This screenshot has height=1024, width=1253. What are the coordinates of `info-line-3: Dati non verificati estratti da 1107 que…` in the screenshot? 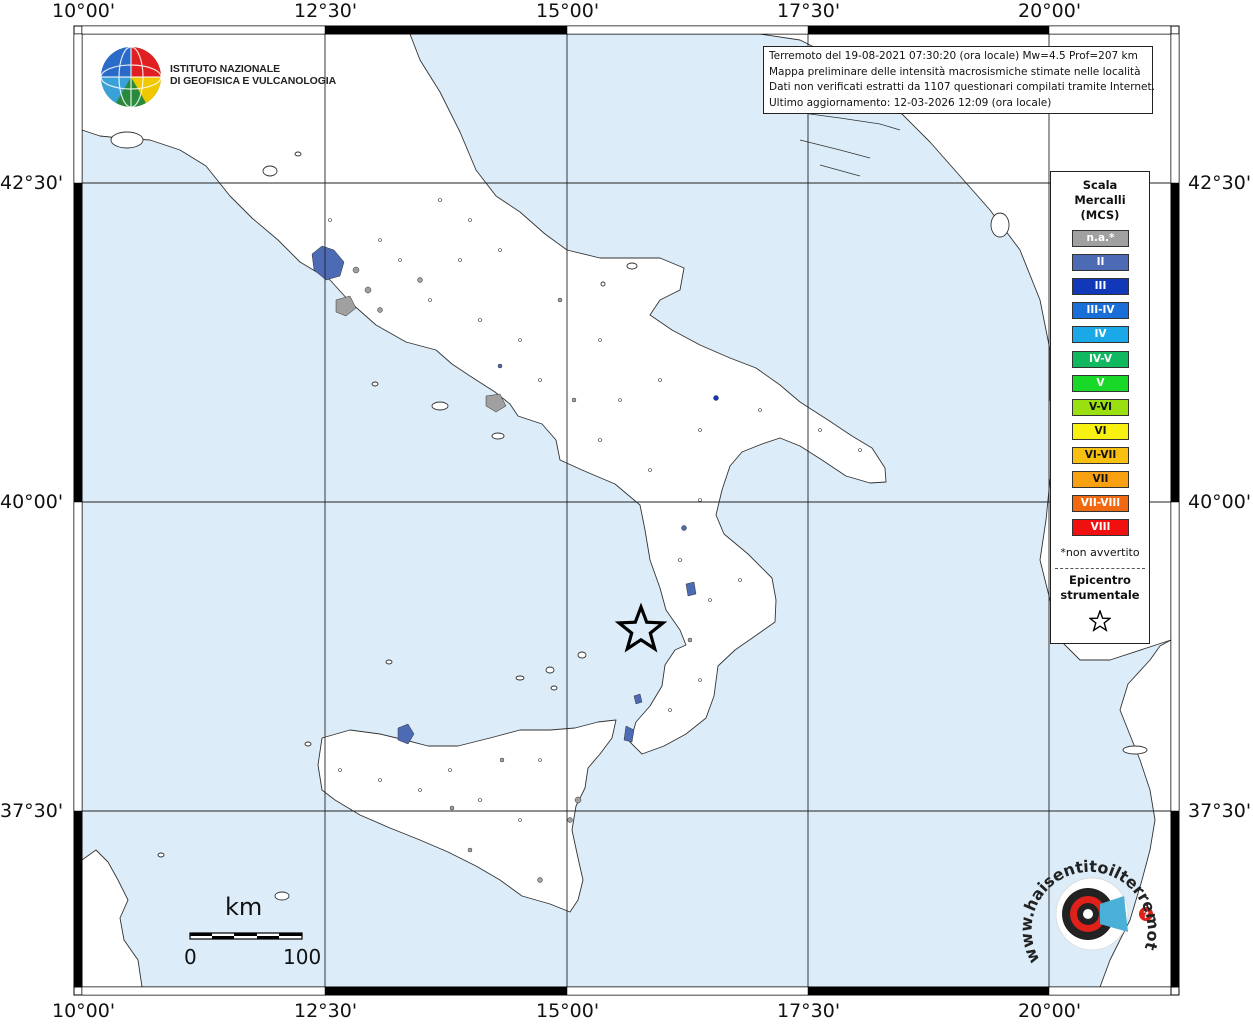 It's located at (962, 87).